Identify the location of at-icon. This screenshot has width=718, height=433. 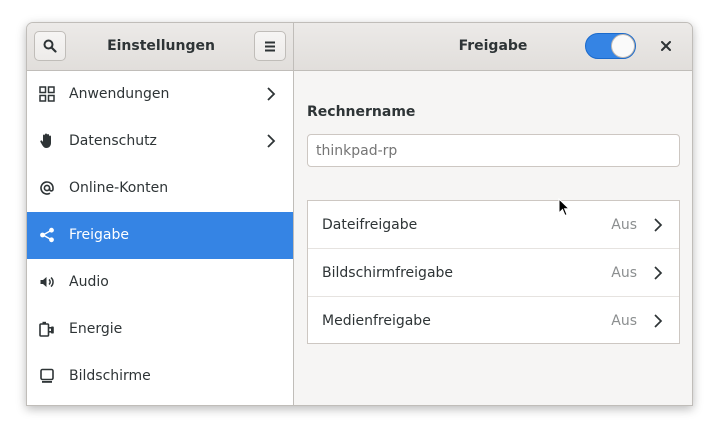
(47, 188).